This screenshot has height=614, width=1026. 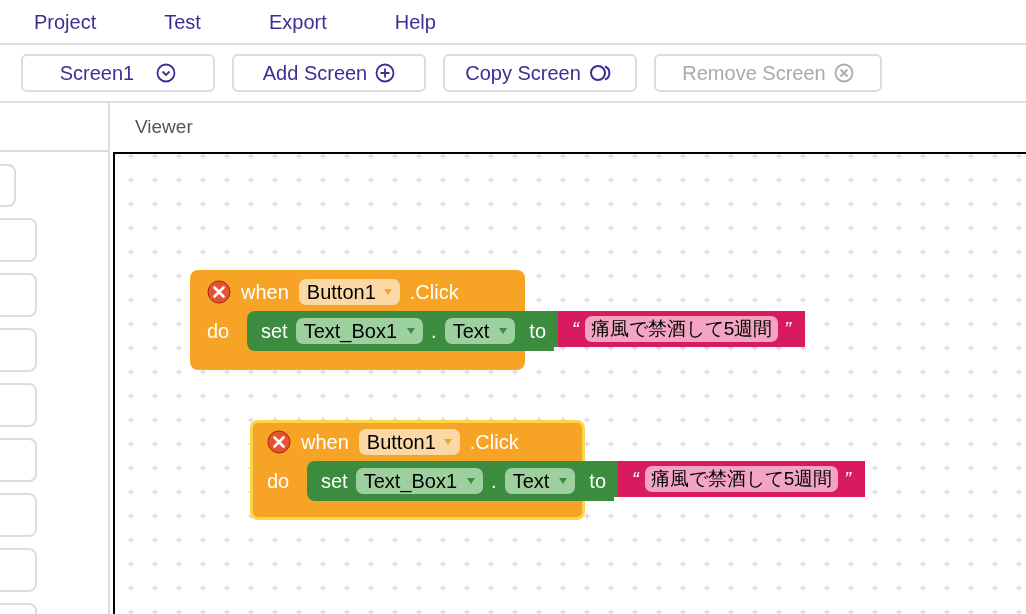 I want to click on chevron-down-circle-icon, so click(x=166, y=73).